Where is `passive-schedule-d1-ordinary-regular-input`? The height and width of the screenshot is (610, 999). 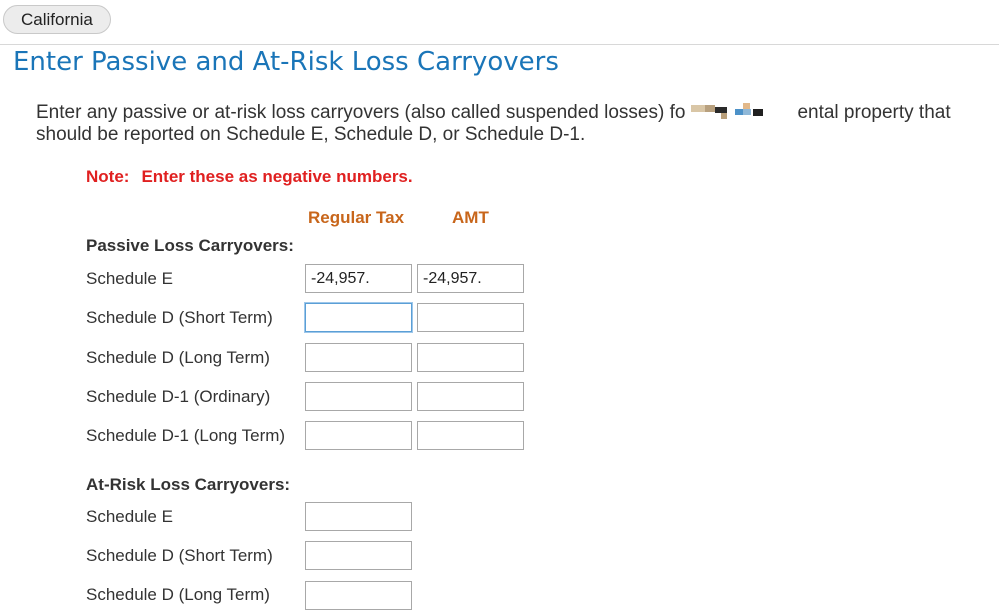
passive-schedule-d1-ordinary-regular-input is located at coordinates (358, 396).